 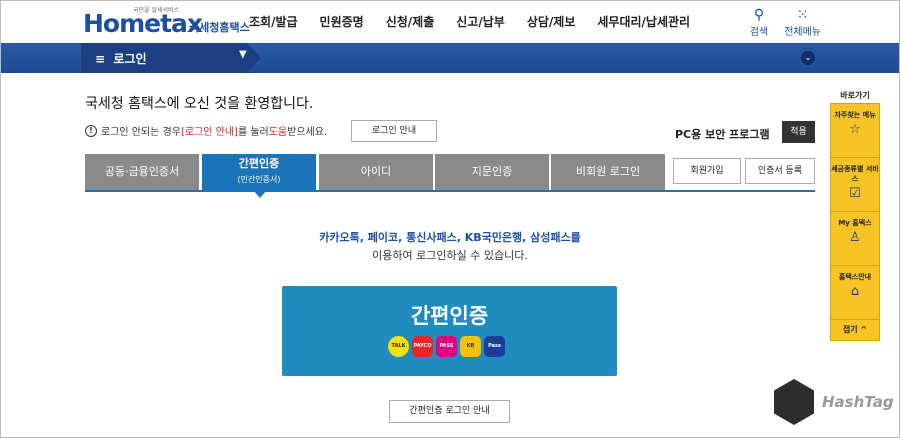 I want to click on pc-security-label: PC용 보안 프로그램, so click(x=722, y=134).